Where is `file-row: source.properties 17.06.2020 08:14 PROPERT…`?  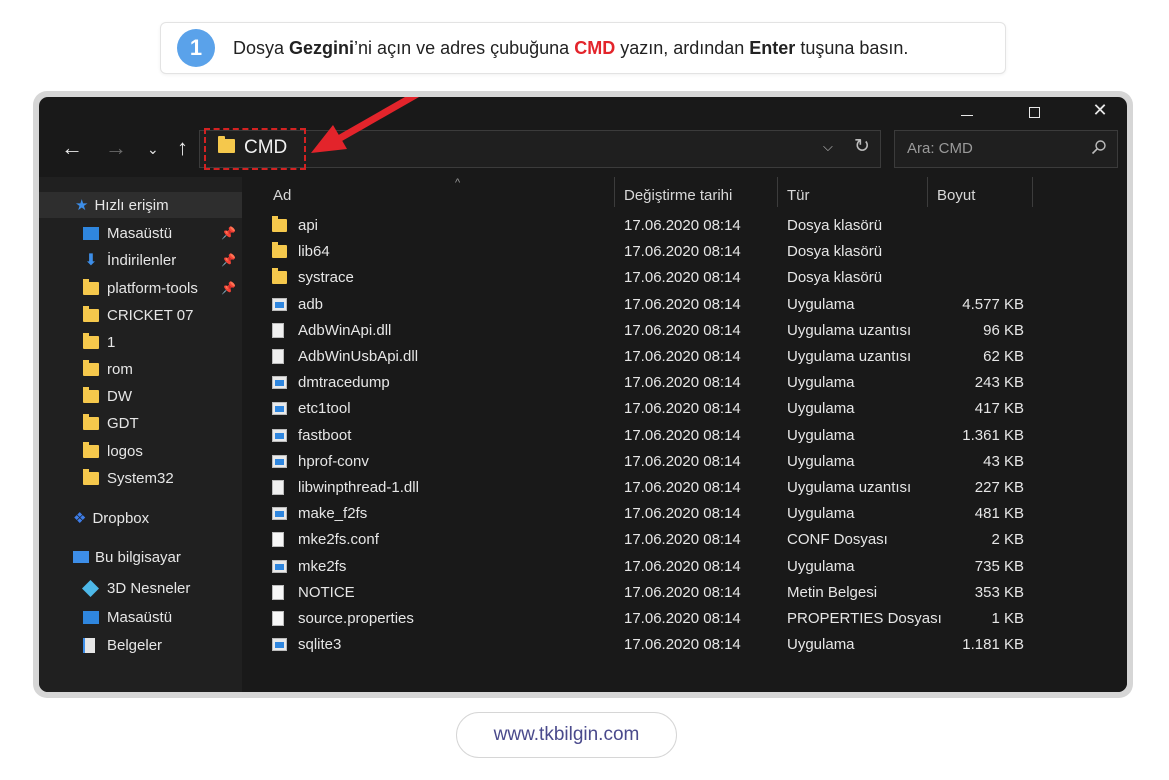
file-row: source.properties 17.06.2020 08:14 PROPERT… is located at coordinates (637, 619).